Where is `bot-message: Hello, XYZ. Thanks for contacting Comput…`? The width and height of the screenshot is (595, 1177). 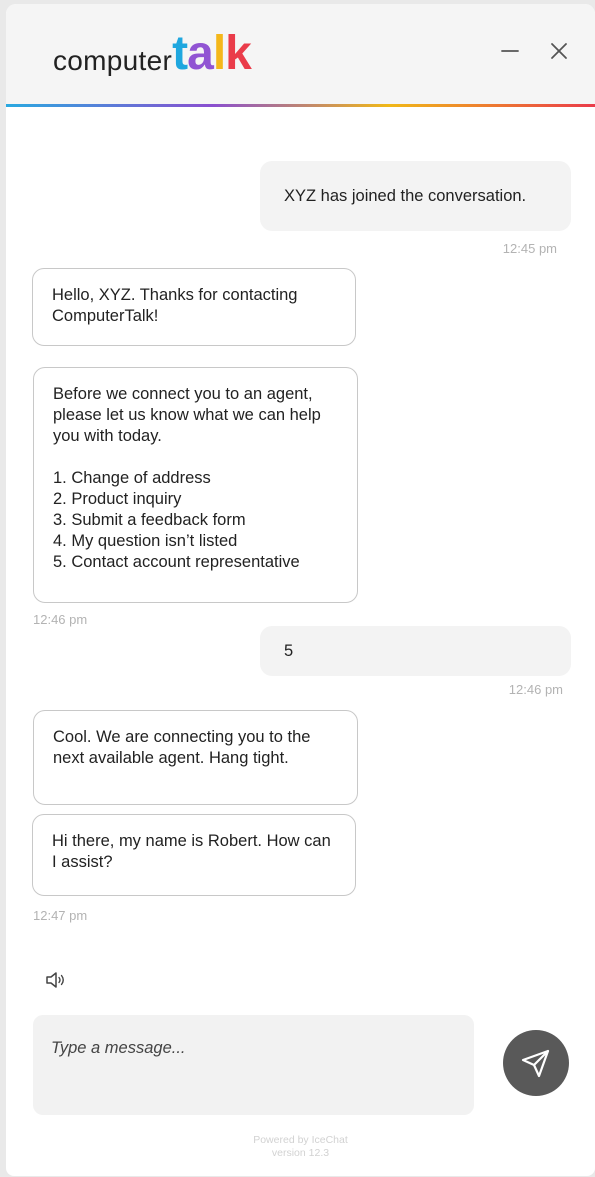 bot-message: Hello, XYZ. Thanks for contacting Comput… is located at coordinates (194, 307).